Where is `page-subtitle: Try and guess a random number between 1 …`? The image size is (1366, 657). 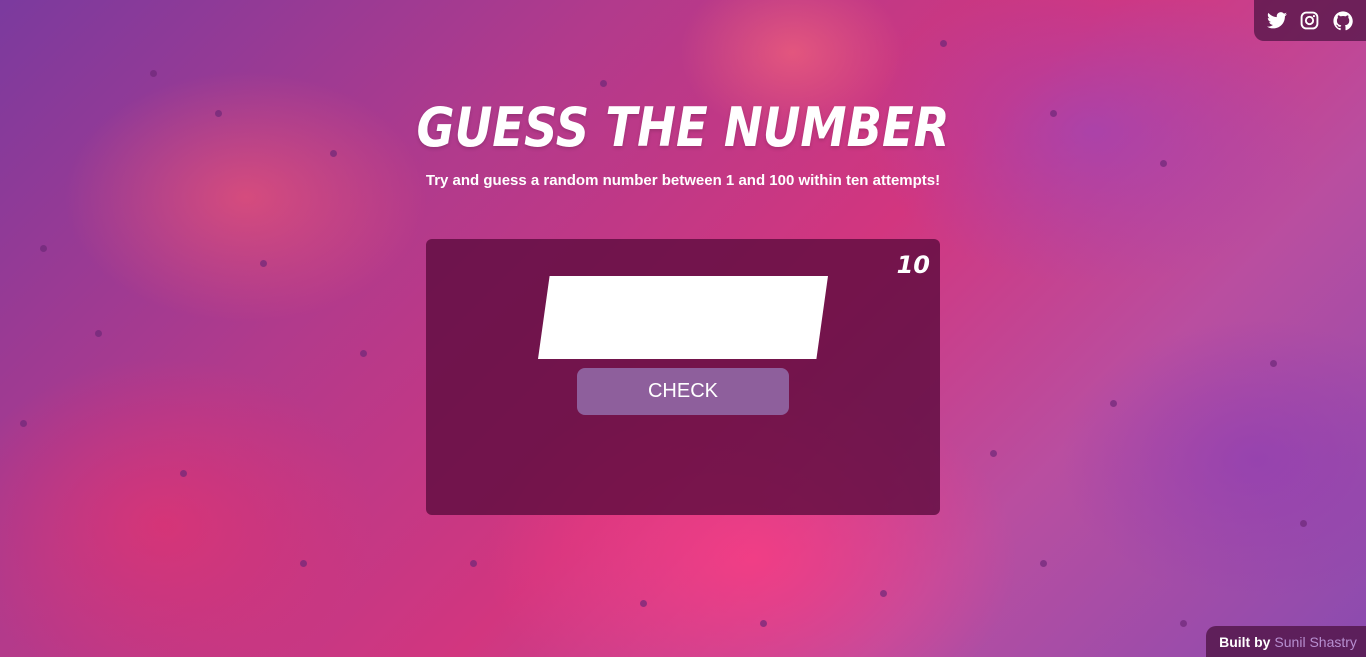
page-subtitle: Try and guess a random number between 1 … is located at coordinates (683, 180).